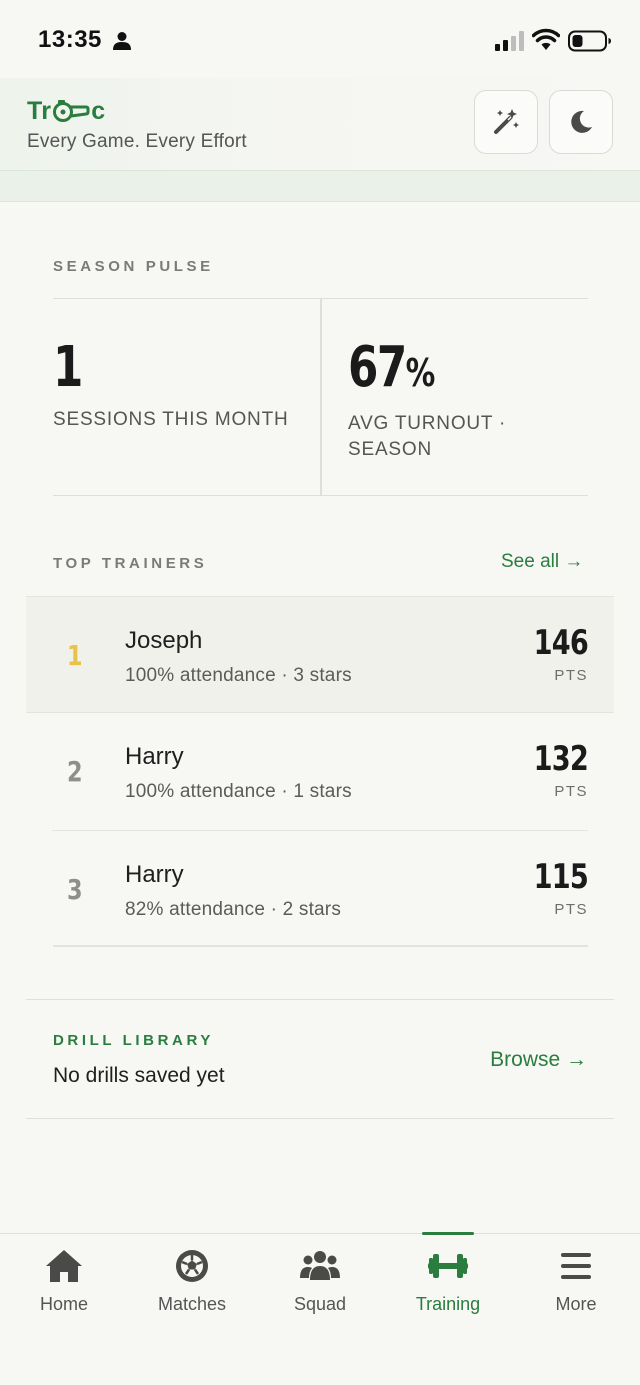 The image size is (640, 1385). Describe the element at coordinates (70, 39) in the screenshot. I see `status-time: 13:35` at that location.